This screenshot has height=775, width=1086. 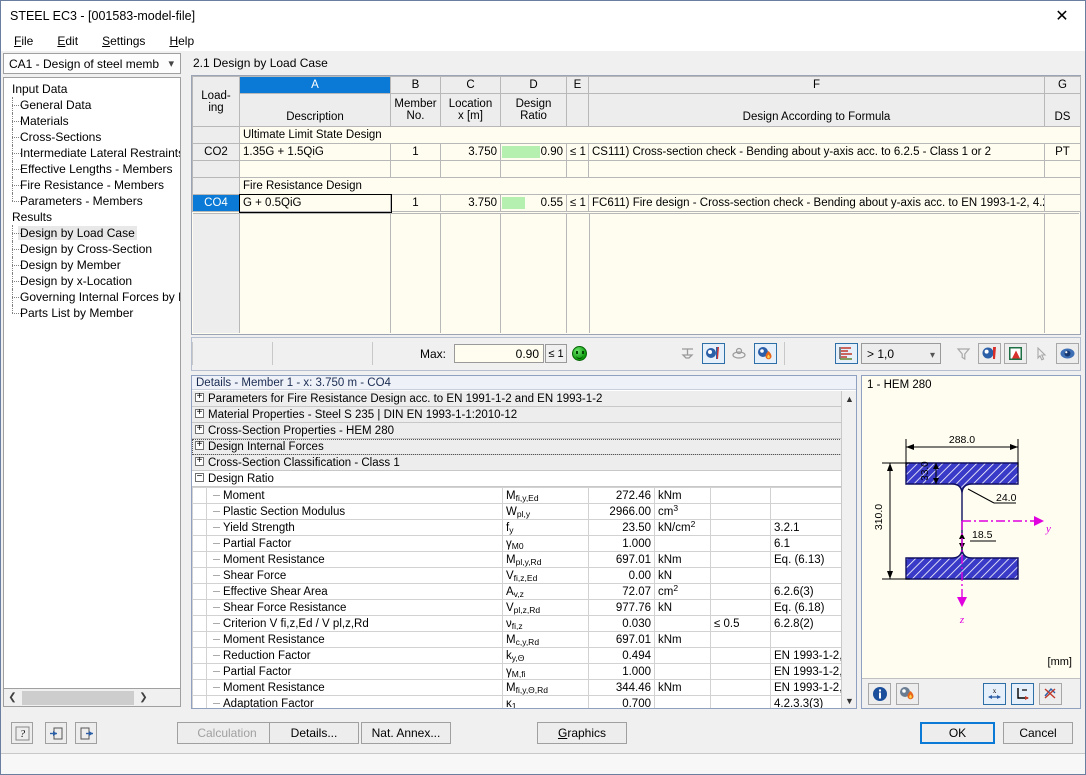 I want to click on details-group: + Cross-Section Classification - Class 1, so click(x=517, y=463).